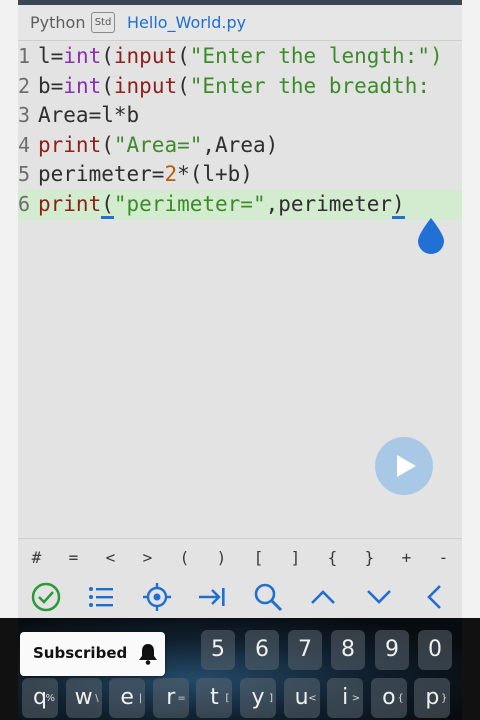 The height and width of the screenshot is (720, 480). I want to click on key-alt-label: %, so click(50, 698).